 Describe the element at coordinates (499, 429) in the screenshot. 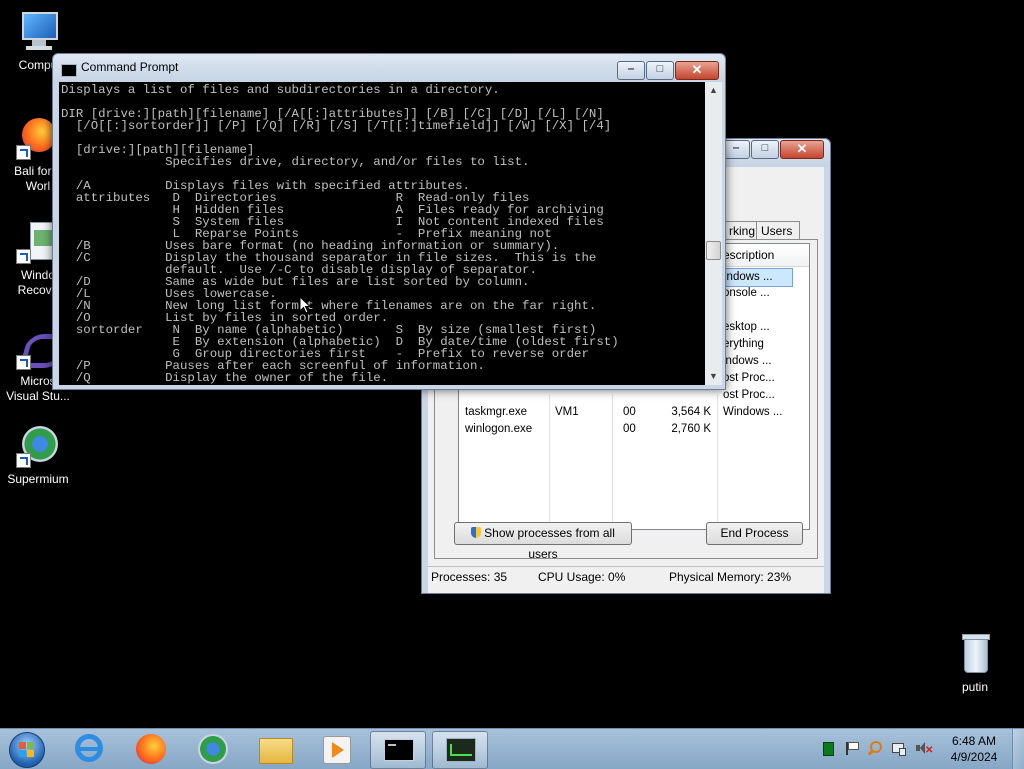

I see `process-name: winlogon.exe` at that location.